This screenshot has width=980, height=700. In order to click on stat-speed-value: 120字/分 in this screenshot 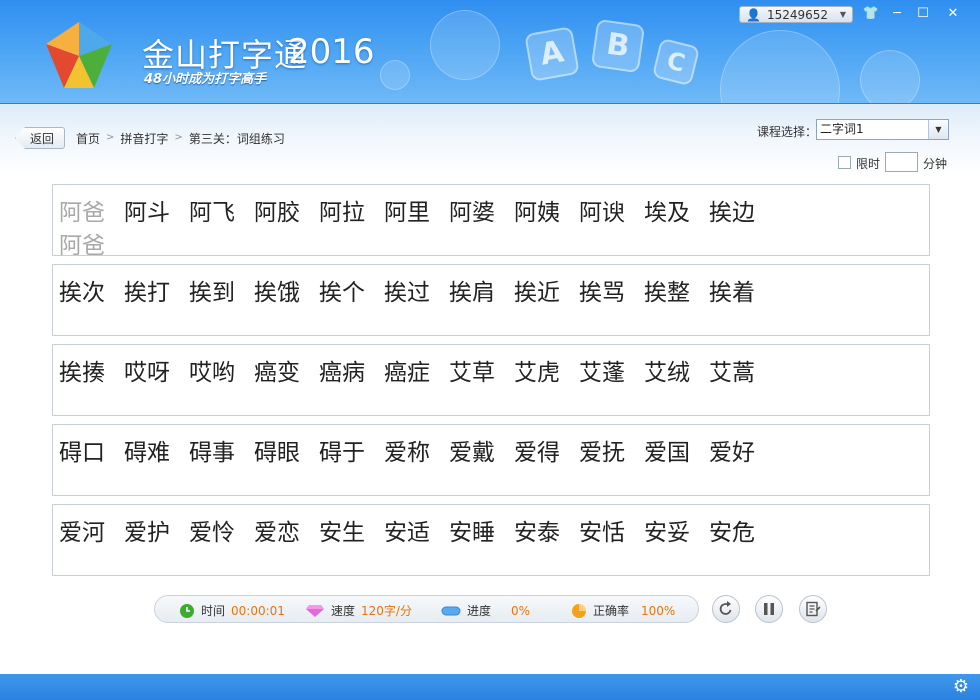, I will do `click(386, 611)`.